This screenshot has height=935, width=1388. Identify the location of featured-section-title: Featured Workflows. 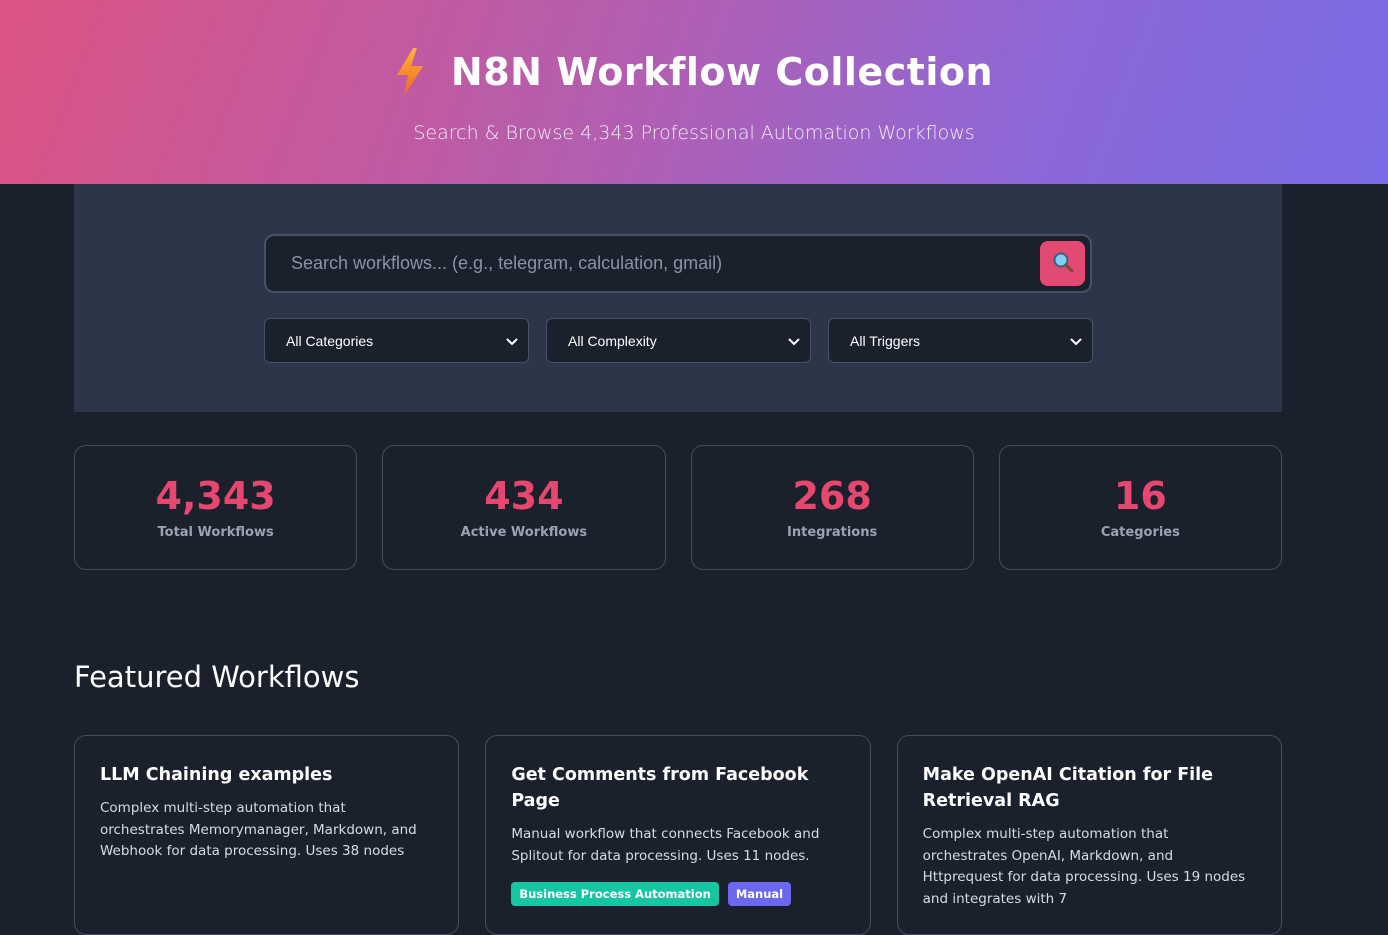
(217, 677).